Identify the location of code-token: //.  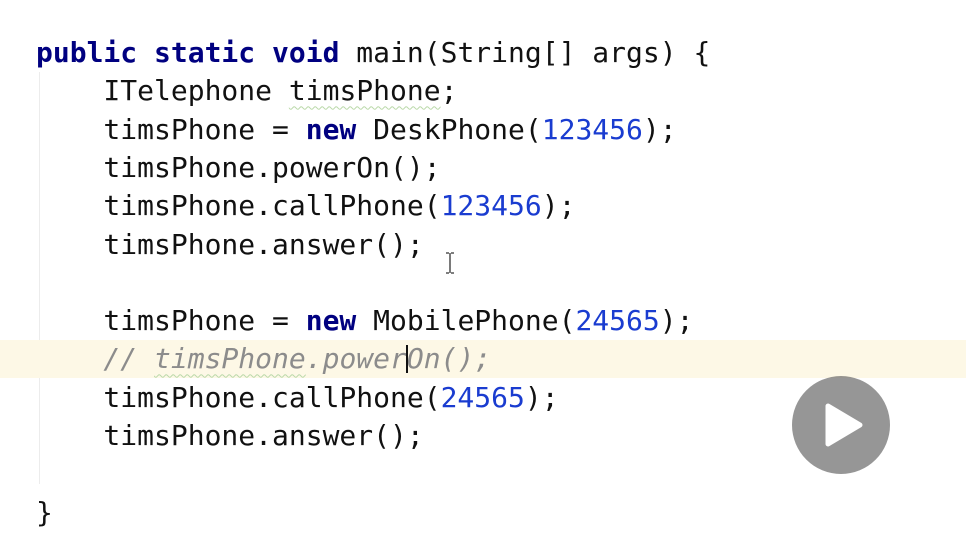
(95, 359).